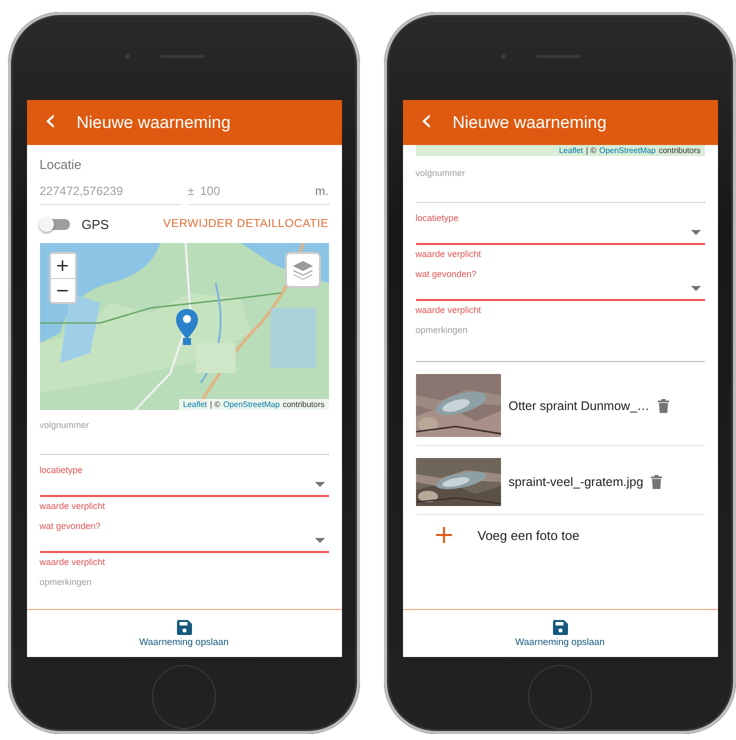 Image resolution: width=736 pixels, height=740 pixels. Describe the element at coordinates (245, 224) in the screenshot. I see `remove-location-button: VERWIJDER DETAILLOCATIE` at that location.